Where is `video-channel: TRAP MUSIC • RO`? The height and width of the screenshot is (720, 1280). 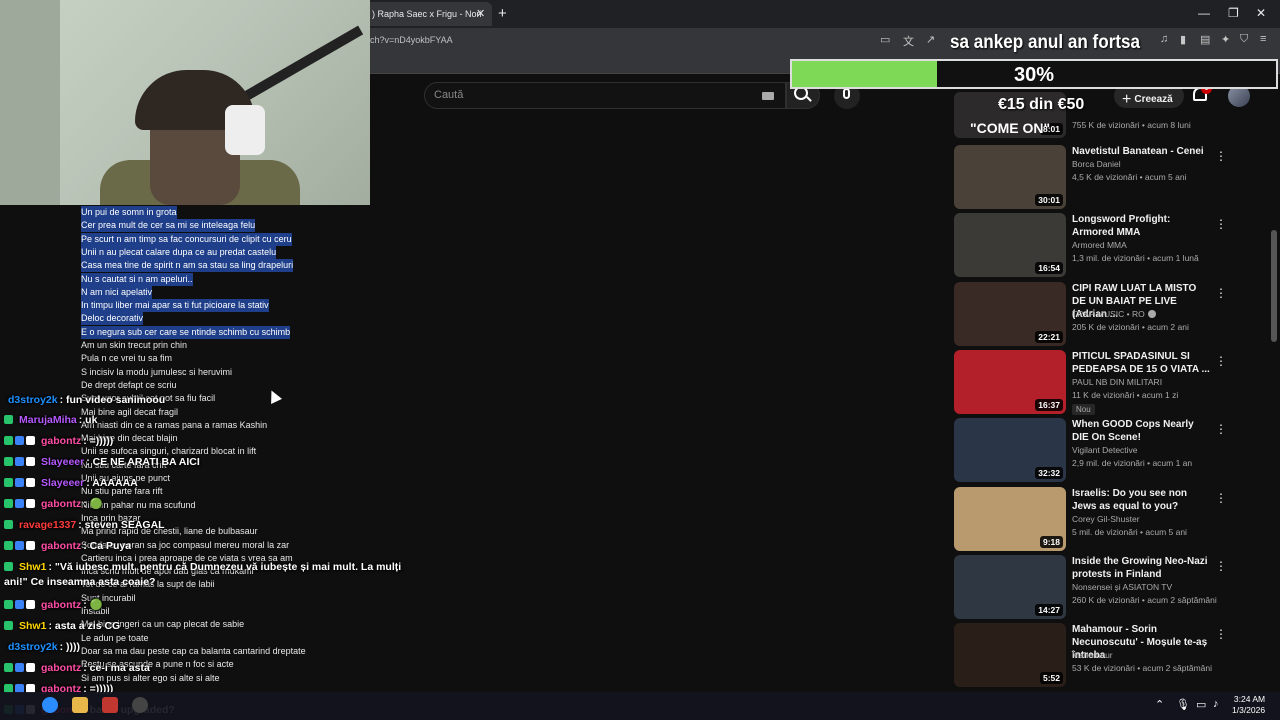
video-channel: TRAP MUSIC • RO is located at coordinates (1114, 314).